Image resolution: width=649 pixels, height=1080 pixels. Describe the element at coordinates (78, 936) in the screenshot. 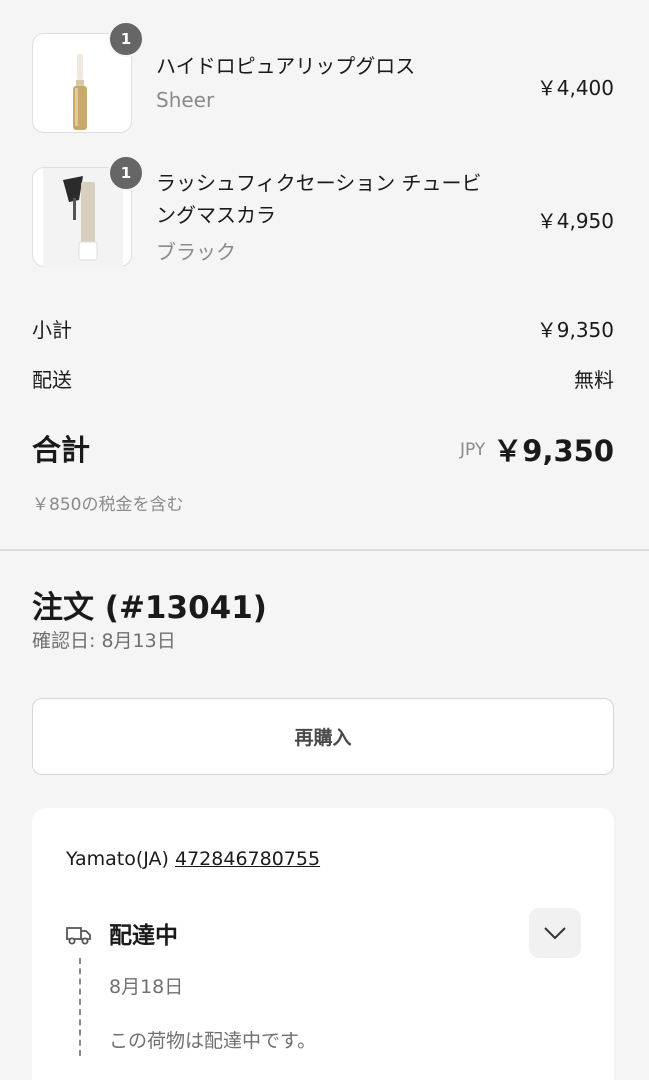

I see `truck-icon` at that location.